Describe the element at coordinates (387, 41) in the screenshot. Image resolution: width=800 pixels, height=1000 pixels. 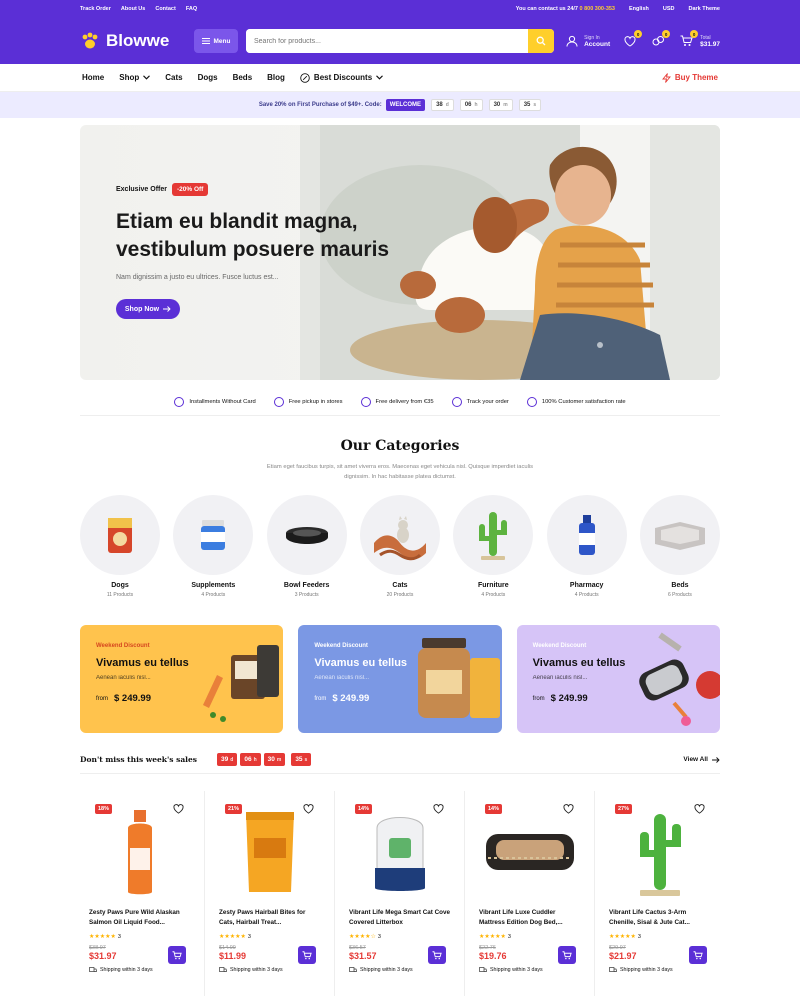
I see `search-input` at that location.